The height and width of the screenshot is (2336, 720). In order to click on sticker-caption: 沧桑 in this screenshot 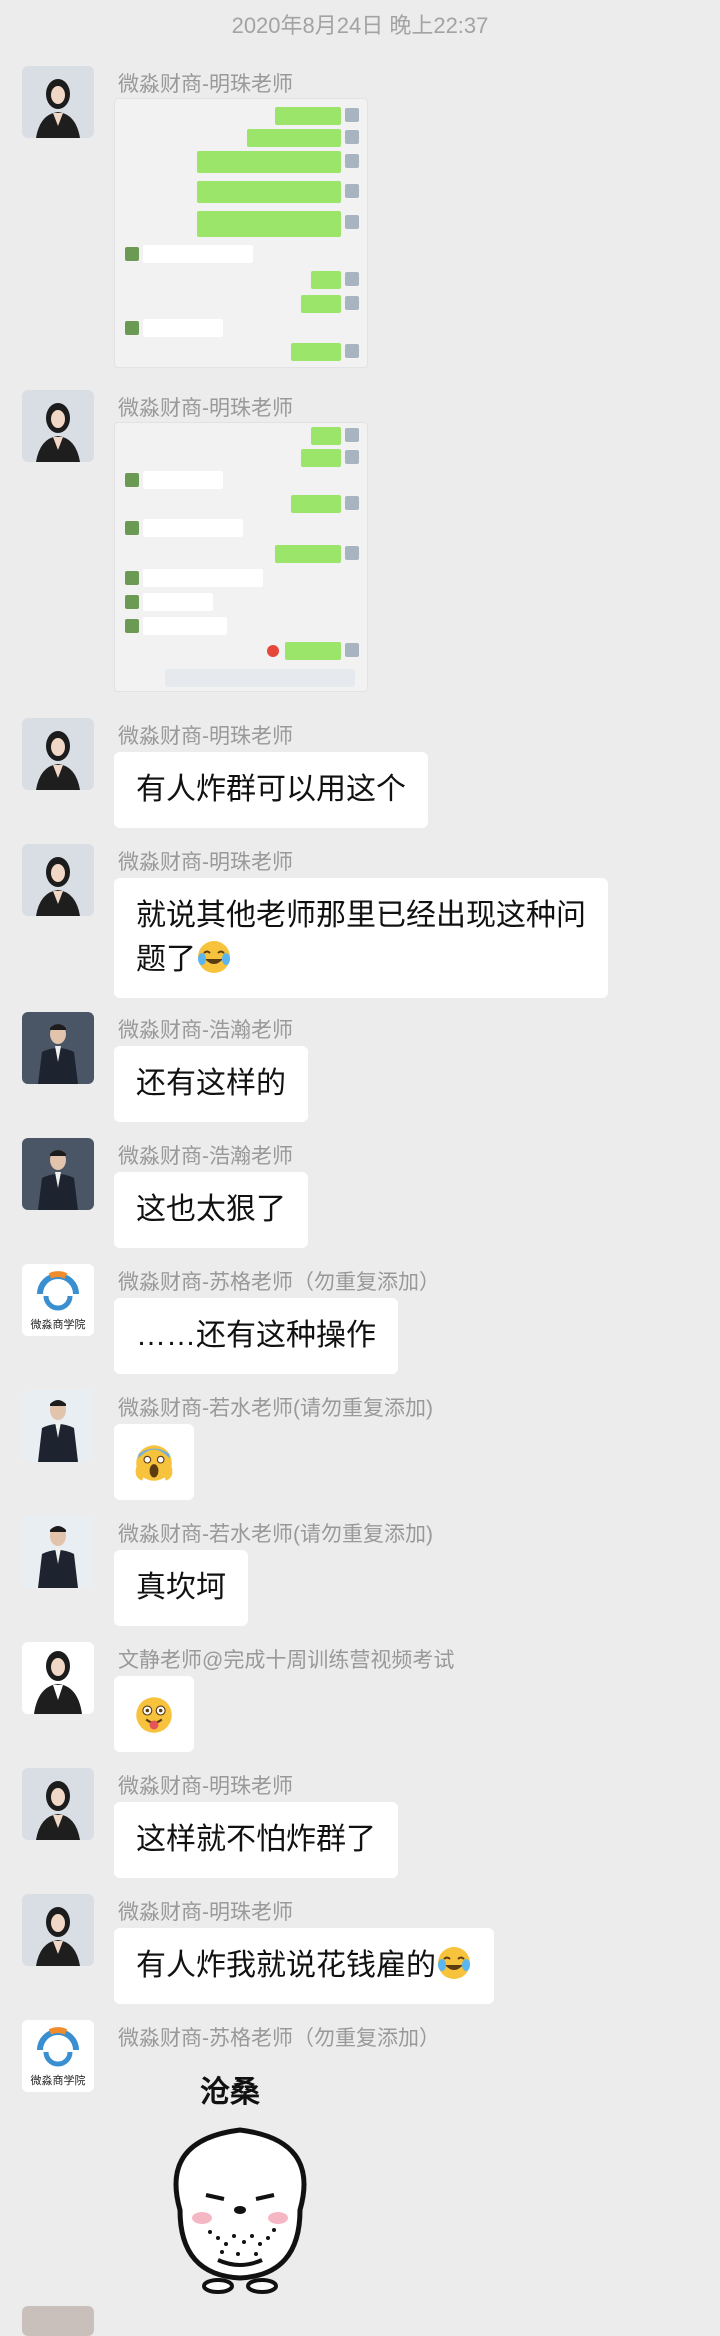, I will do `click(230, 2092)`.